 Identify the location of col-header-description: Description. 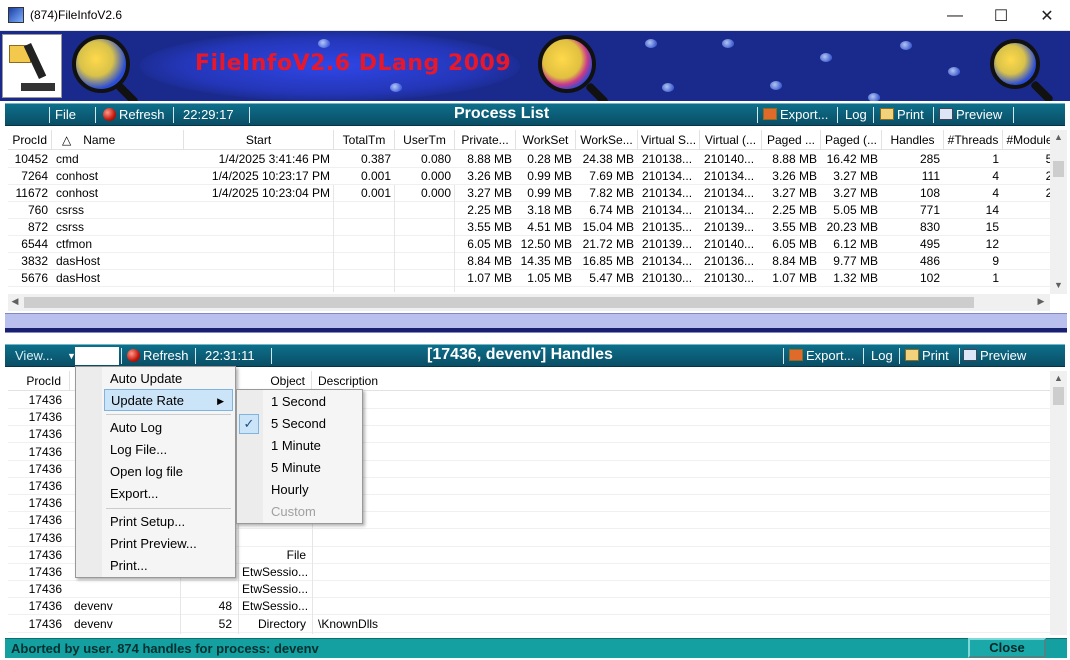
(372, 381).